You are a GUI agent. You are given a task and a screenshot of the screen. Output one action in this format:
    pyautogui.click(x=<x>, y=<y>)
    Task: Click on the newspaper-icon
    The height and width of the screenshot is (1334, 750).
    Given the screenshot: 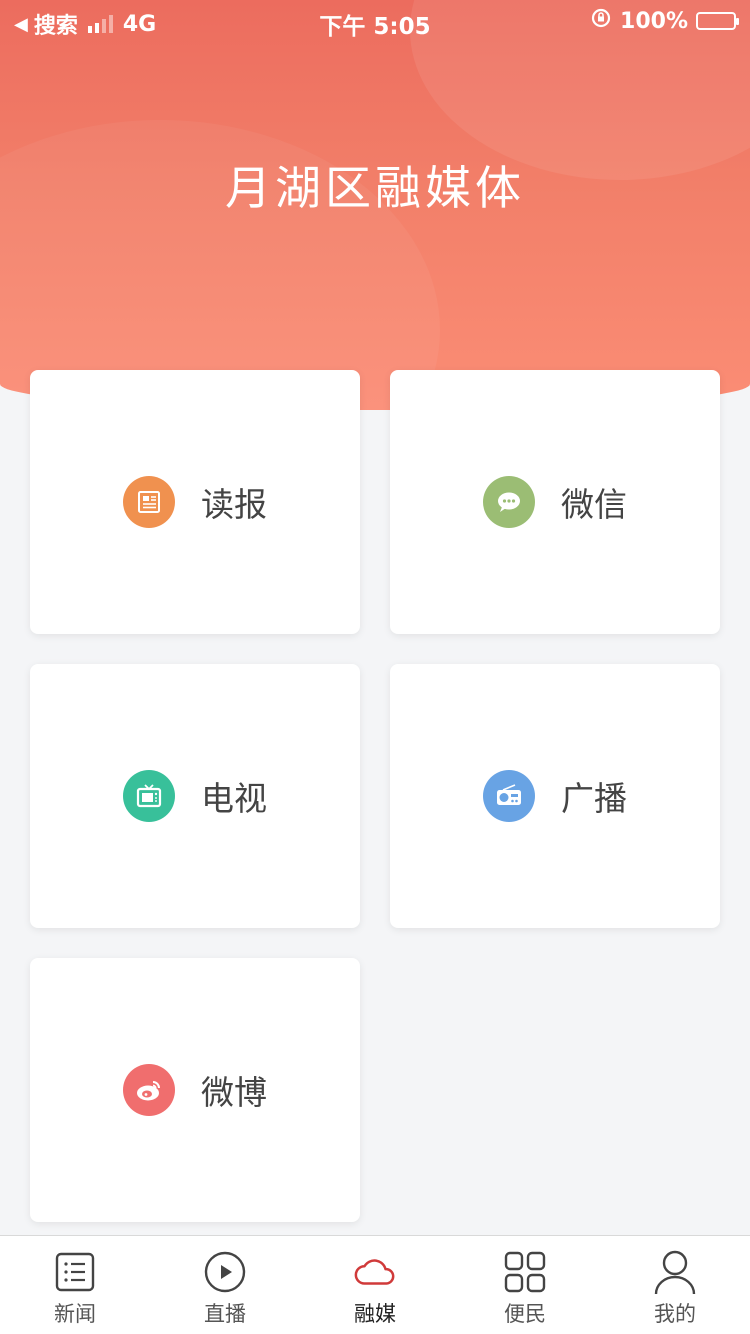 What is the action you would take?
    pyautogui.click(x=149, y=502)
    